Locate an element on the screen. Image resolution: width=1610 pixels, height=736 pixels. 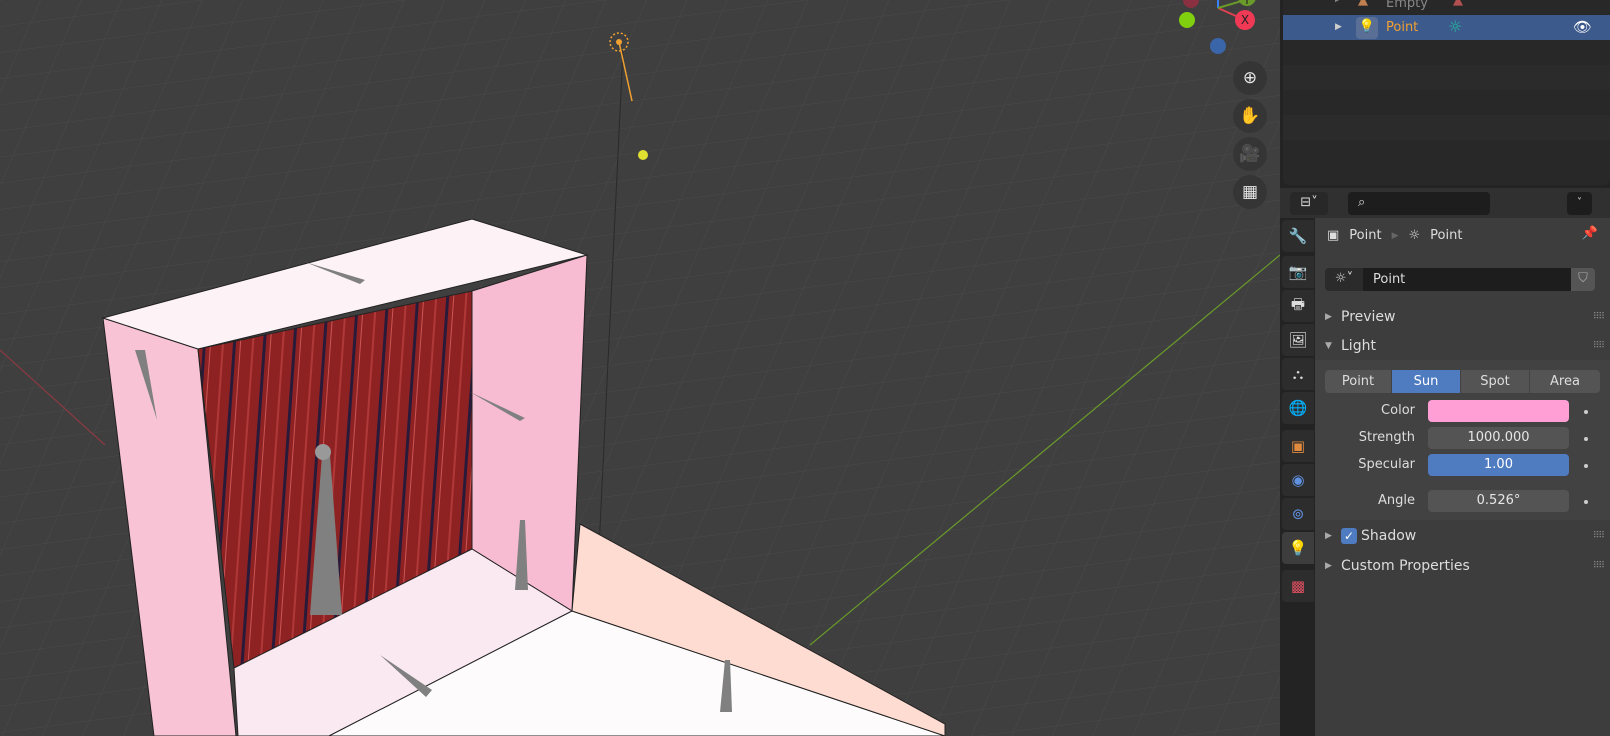
gizmo-neg-z is located at coordinates (1218, 46).